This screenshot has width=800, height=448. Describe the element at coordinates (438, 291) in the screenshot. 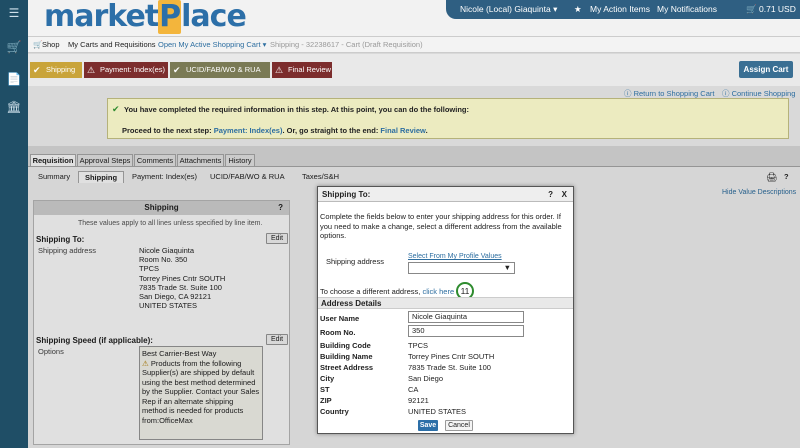

I see `click-here-link: click here` at that location.